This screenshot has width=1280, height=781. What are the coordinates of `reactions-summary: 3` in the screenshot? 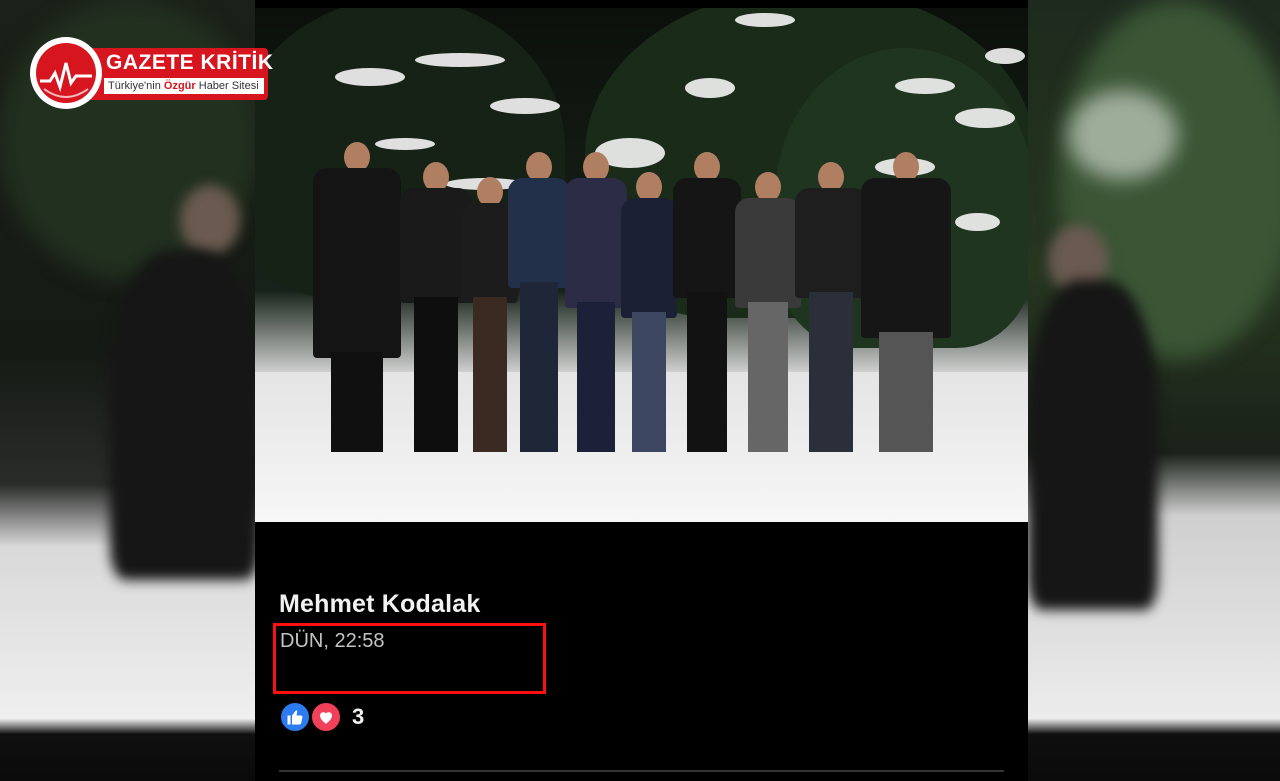 It's located at (321, 717).